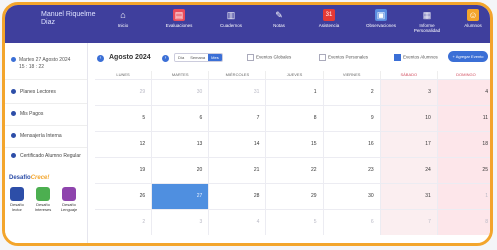 This screenshot has height=250, width=497. What do you see at coordinates (215, 57) in the screenshot?
I see `view-month-button: Mes` at bounding box center [215, 57].